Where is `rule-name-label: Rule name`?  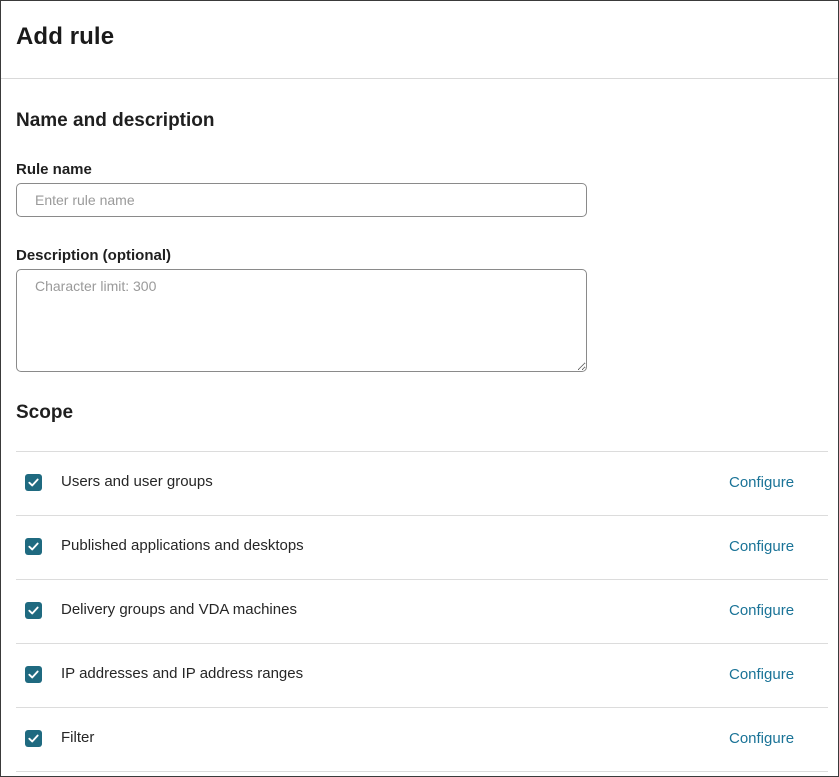 rule-name-label: Rule name is located at coordinates (54, 169).